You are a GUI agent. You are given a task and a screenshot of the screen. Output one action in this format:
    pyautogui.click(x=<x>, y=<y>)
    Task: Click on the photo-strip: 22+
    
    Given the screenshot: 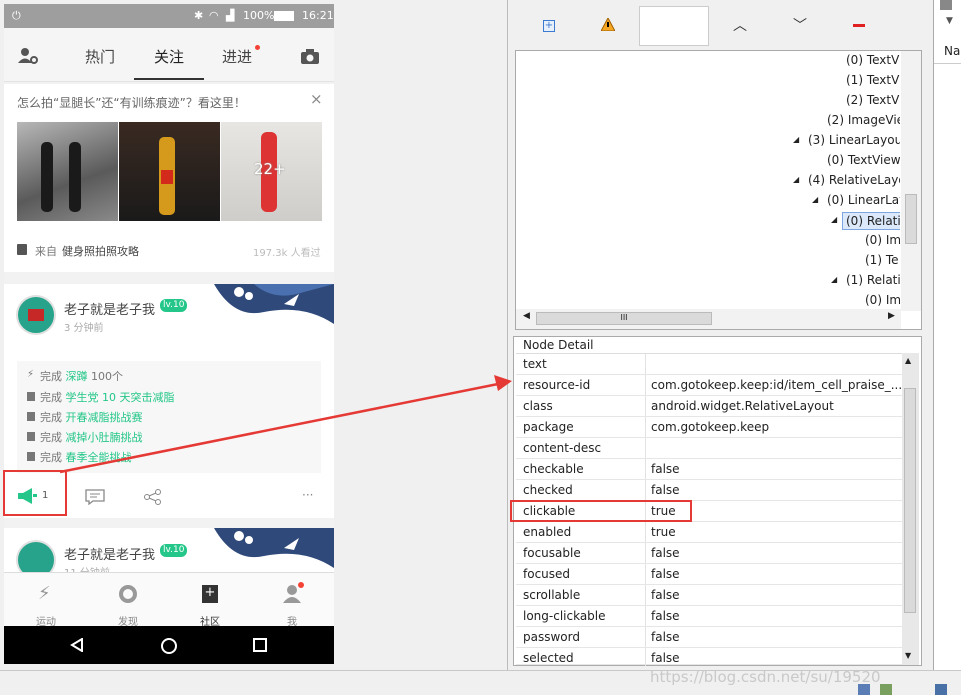 What is the action you would take?
    pyautogui.click(x=169, y=171)
    